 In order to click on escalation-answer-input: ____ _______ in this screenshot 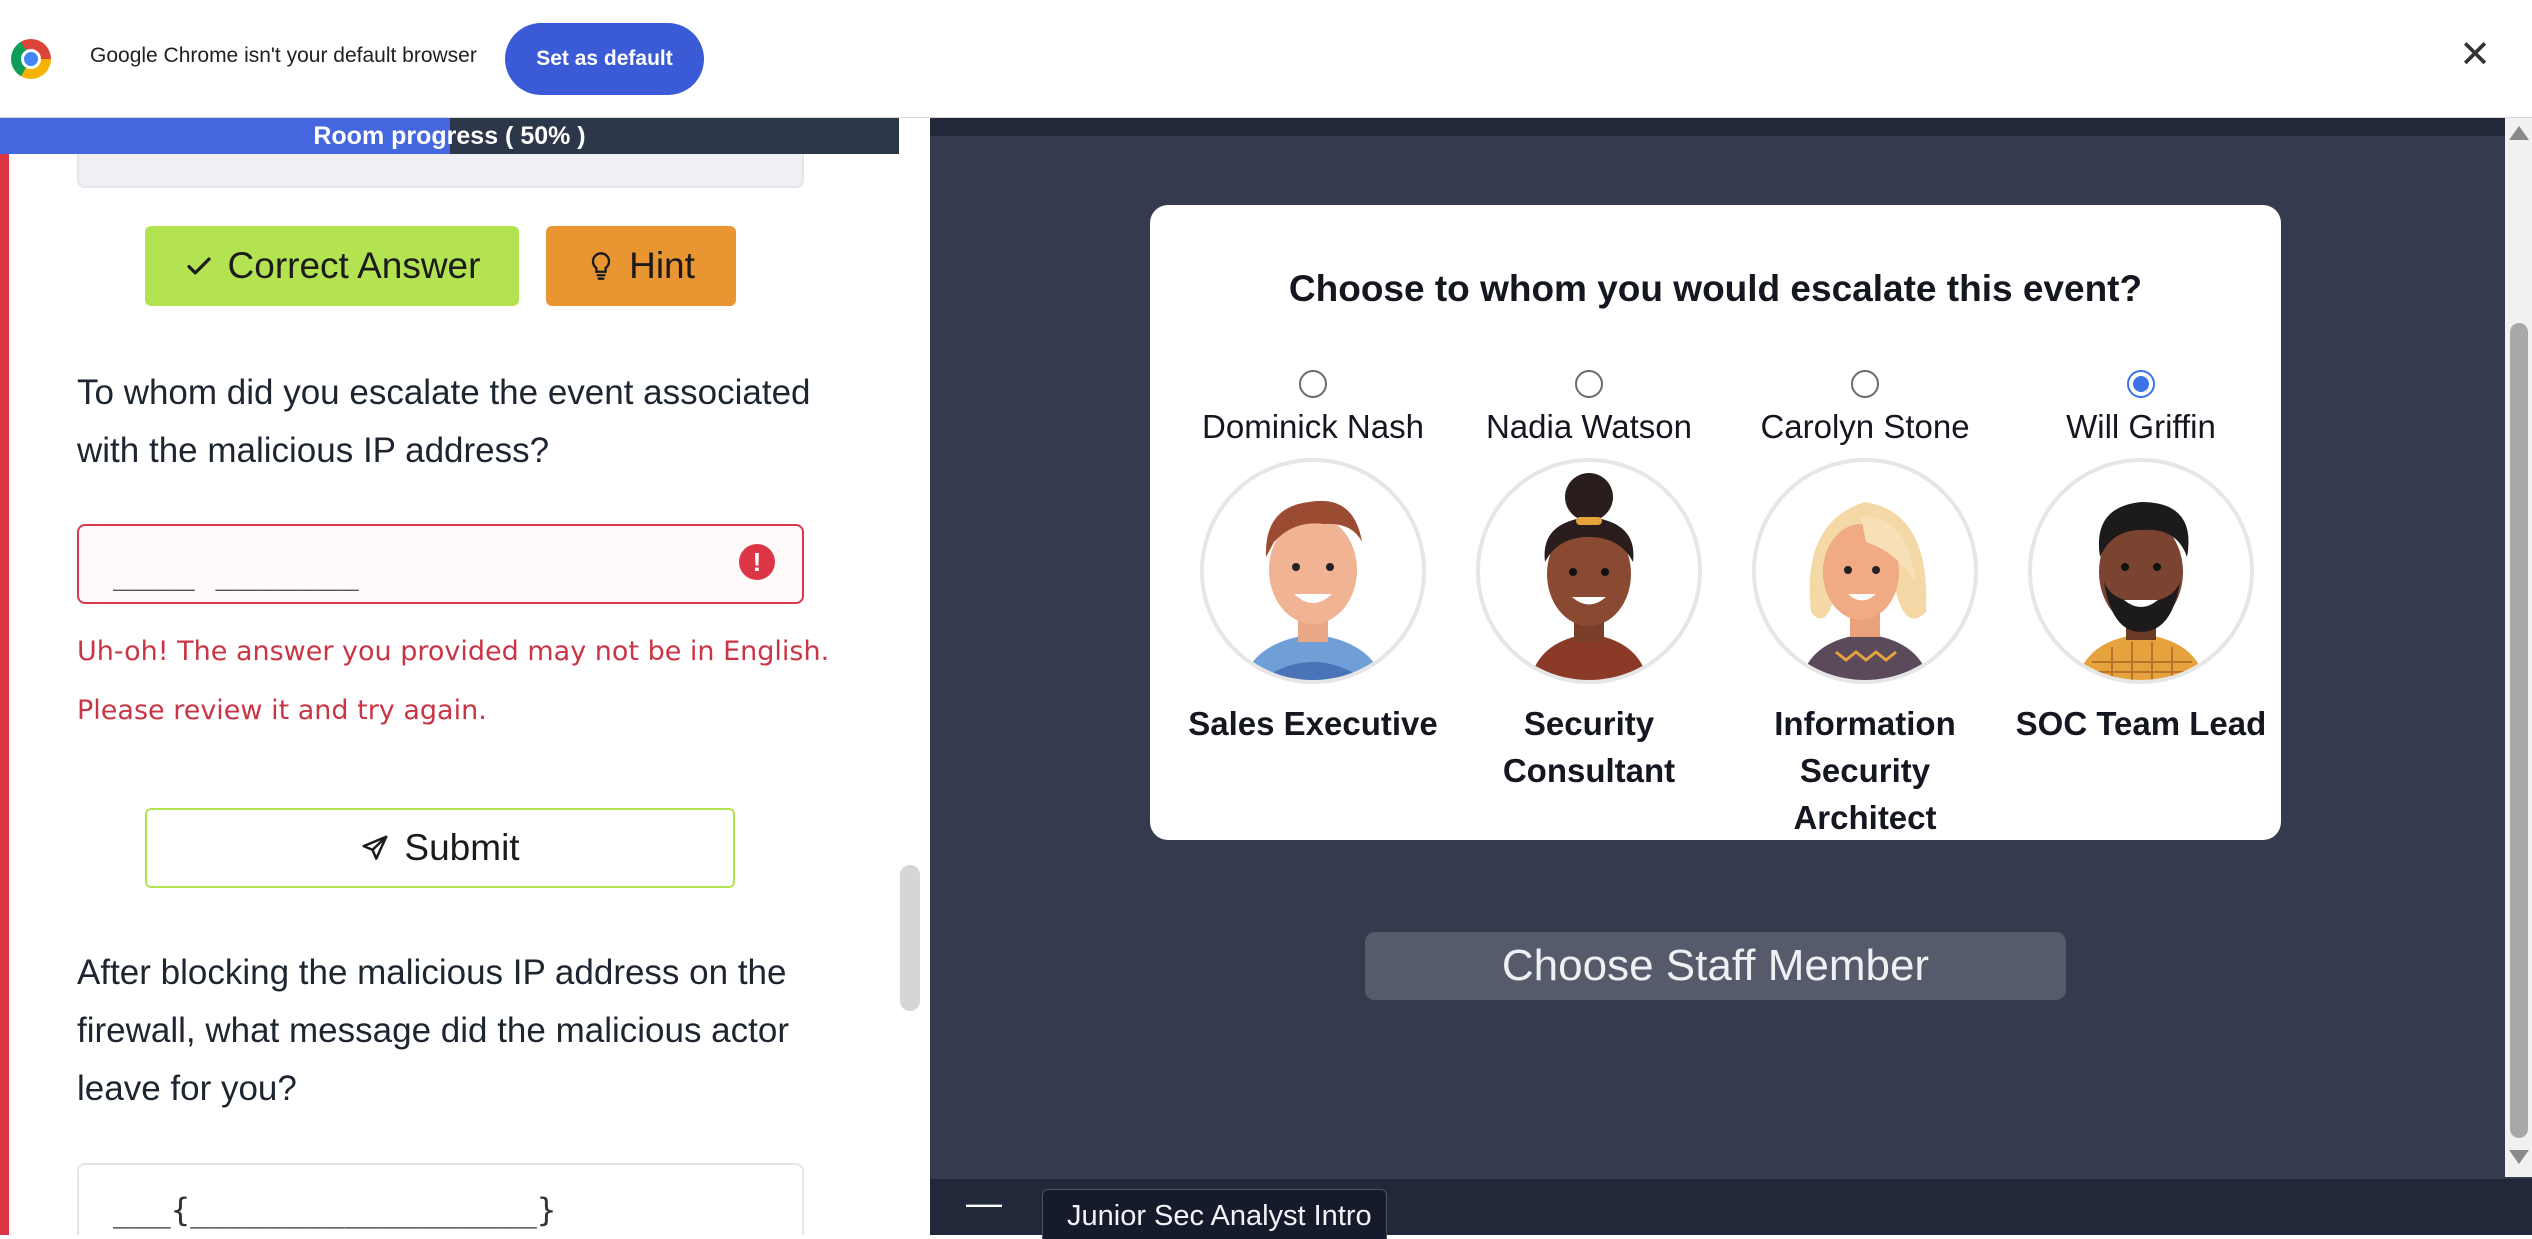, I will do `click(440, 564)`.